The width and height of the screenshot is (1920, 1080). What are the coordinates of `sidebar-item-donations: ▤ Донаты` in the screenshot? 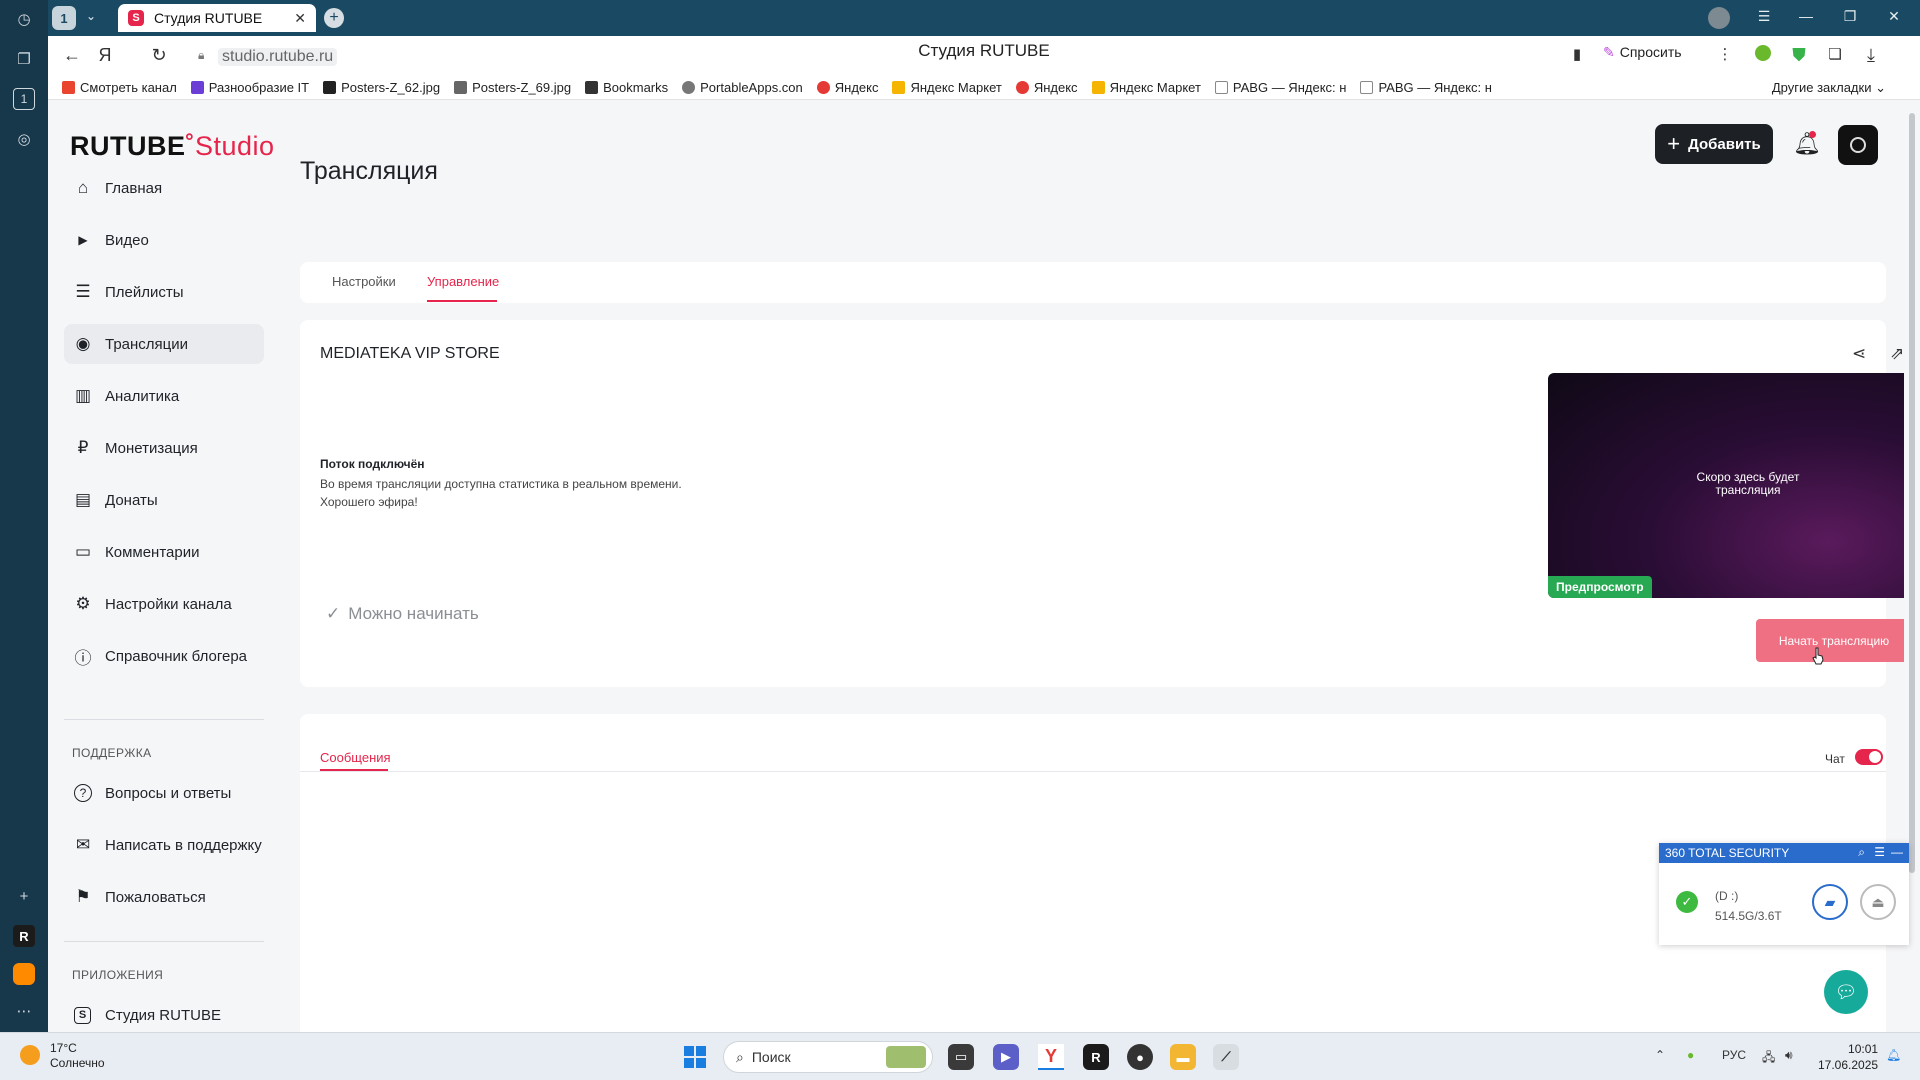 It's located at (164, 500).